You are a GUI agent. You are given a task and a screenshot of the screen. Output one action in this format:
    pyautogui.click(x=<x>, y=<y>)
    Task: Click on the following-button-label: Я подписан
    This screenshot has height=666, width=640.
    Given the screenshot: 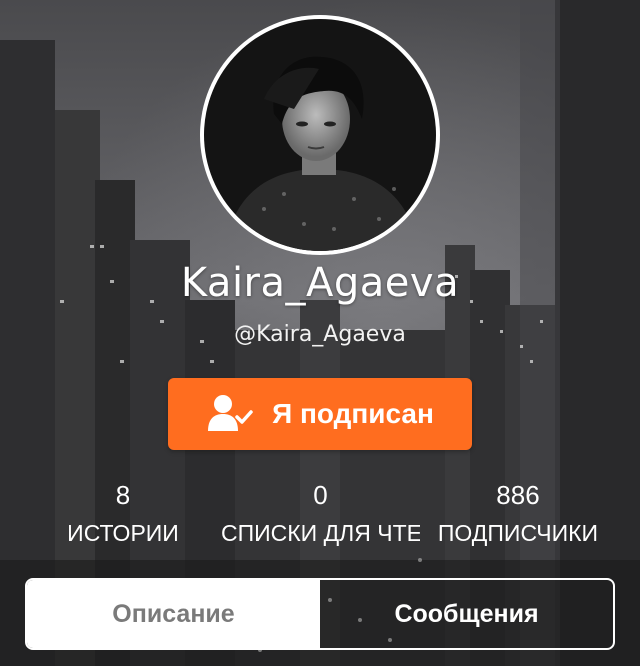 What is the action you would take?
    pyautogui.click(x=353, y=413)
    